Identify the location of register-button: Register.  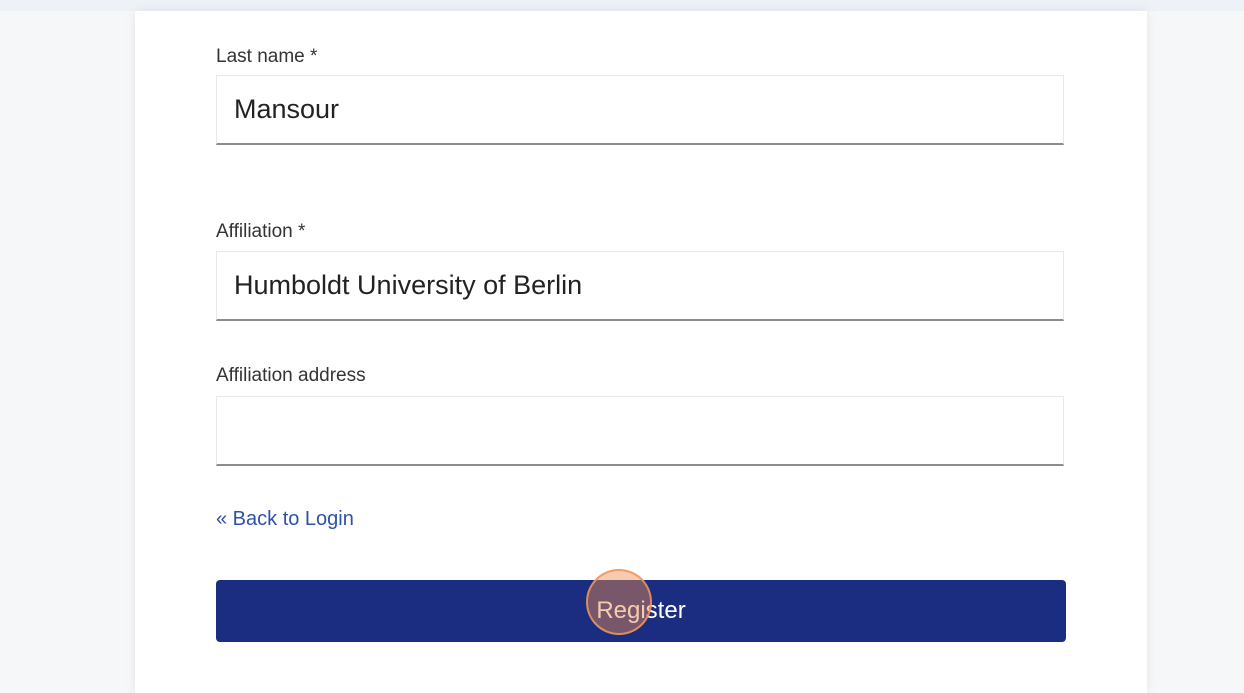
(641, 611).